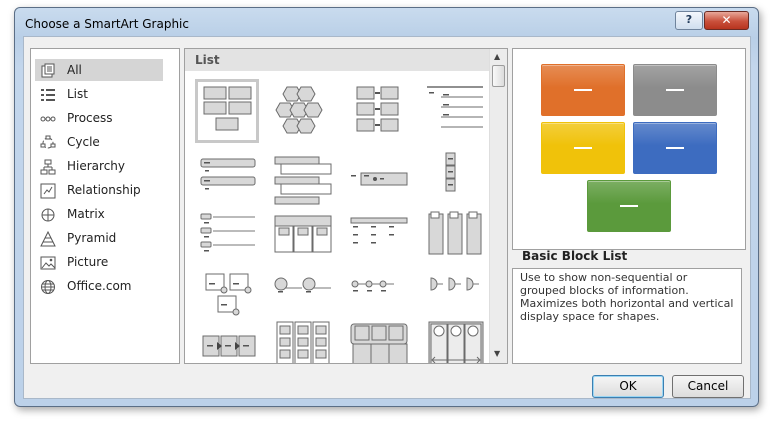 Image resolution: width=775 pixels, height=422 pixels. What do you see at coordinates (303, 338) in the screenshot?
I see `layout-pie-process` at bounding box center [303, 338].